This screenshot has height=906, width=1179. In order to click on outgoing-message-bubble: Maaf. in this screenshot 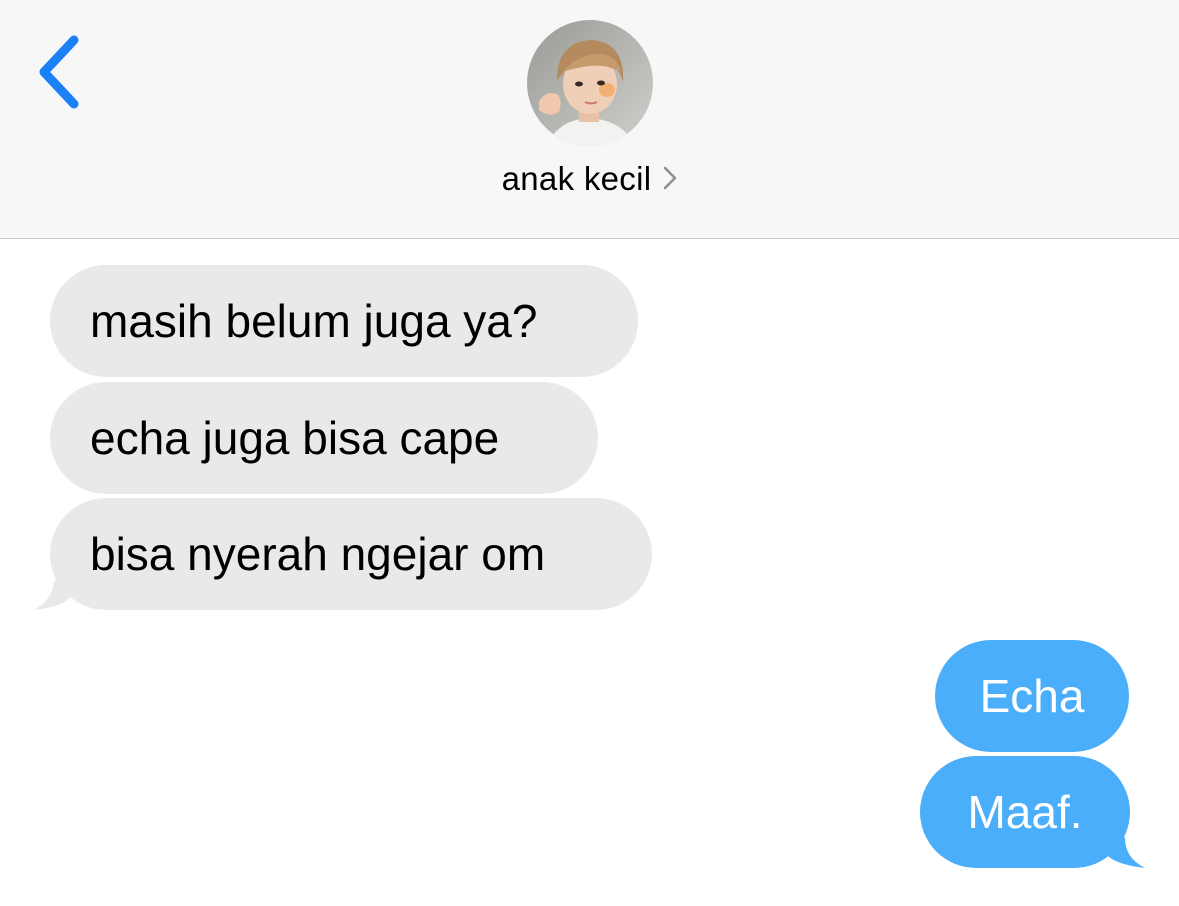, I will do `click(1025, 812)`.